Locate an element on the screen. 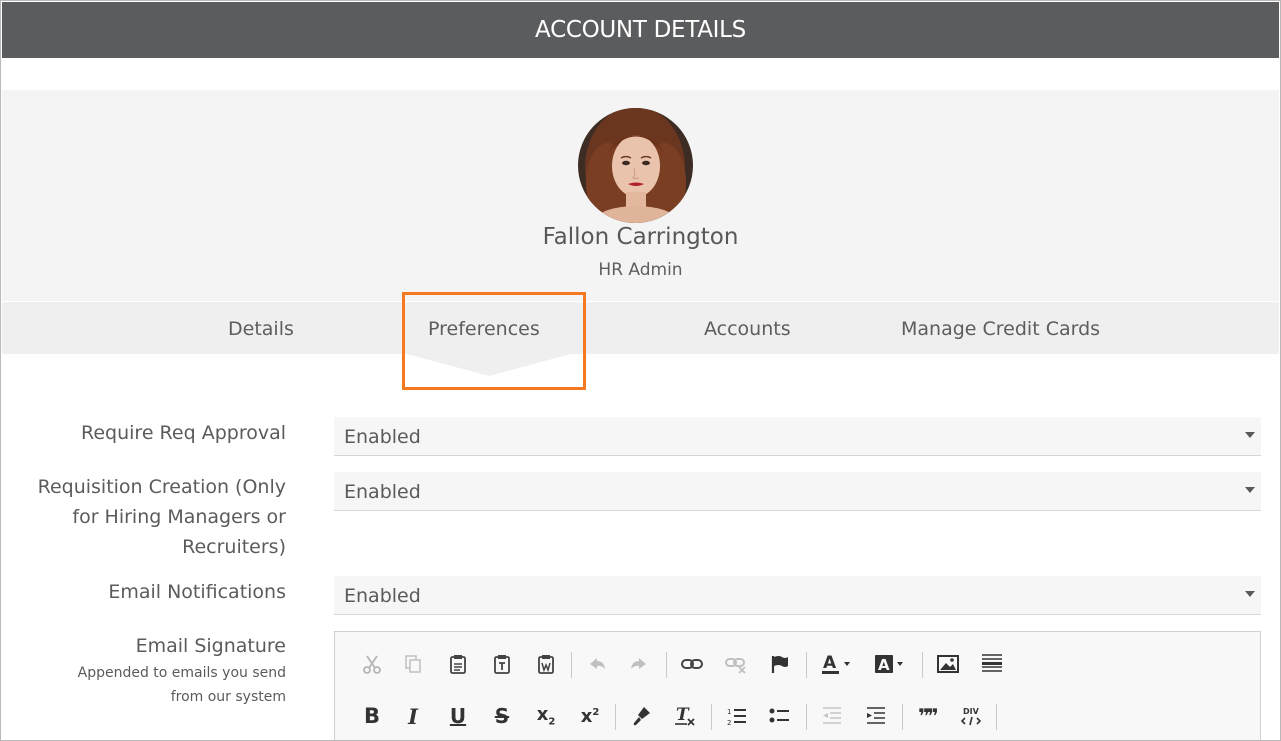 This screenshot has height=741, width=1281. copy-icon is located at coordinates (413, 664).